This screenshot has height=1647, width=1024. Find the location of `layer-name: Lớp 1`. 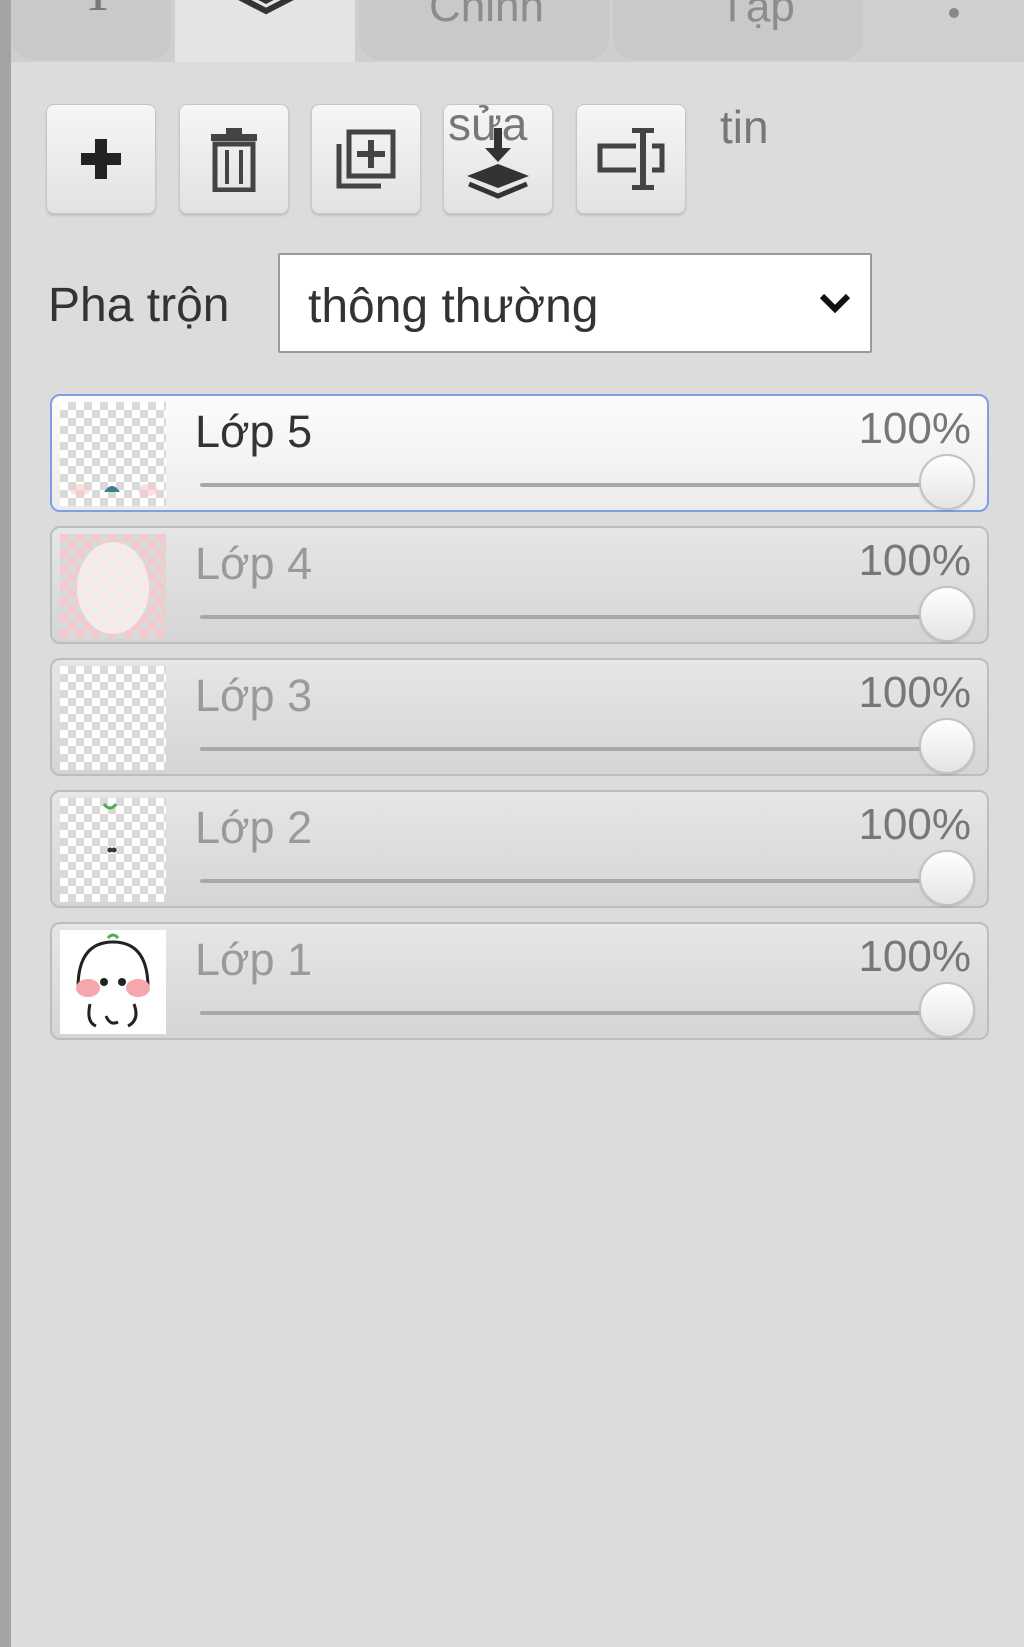

layer-name: Lớp 1 is located at coordinates (254, 959).